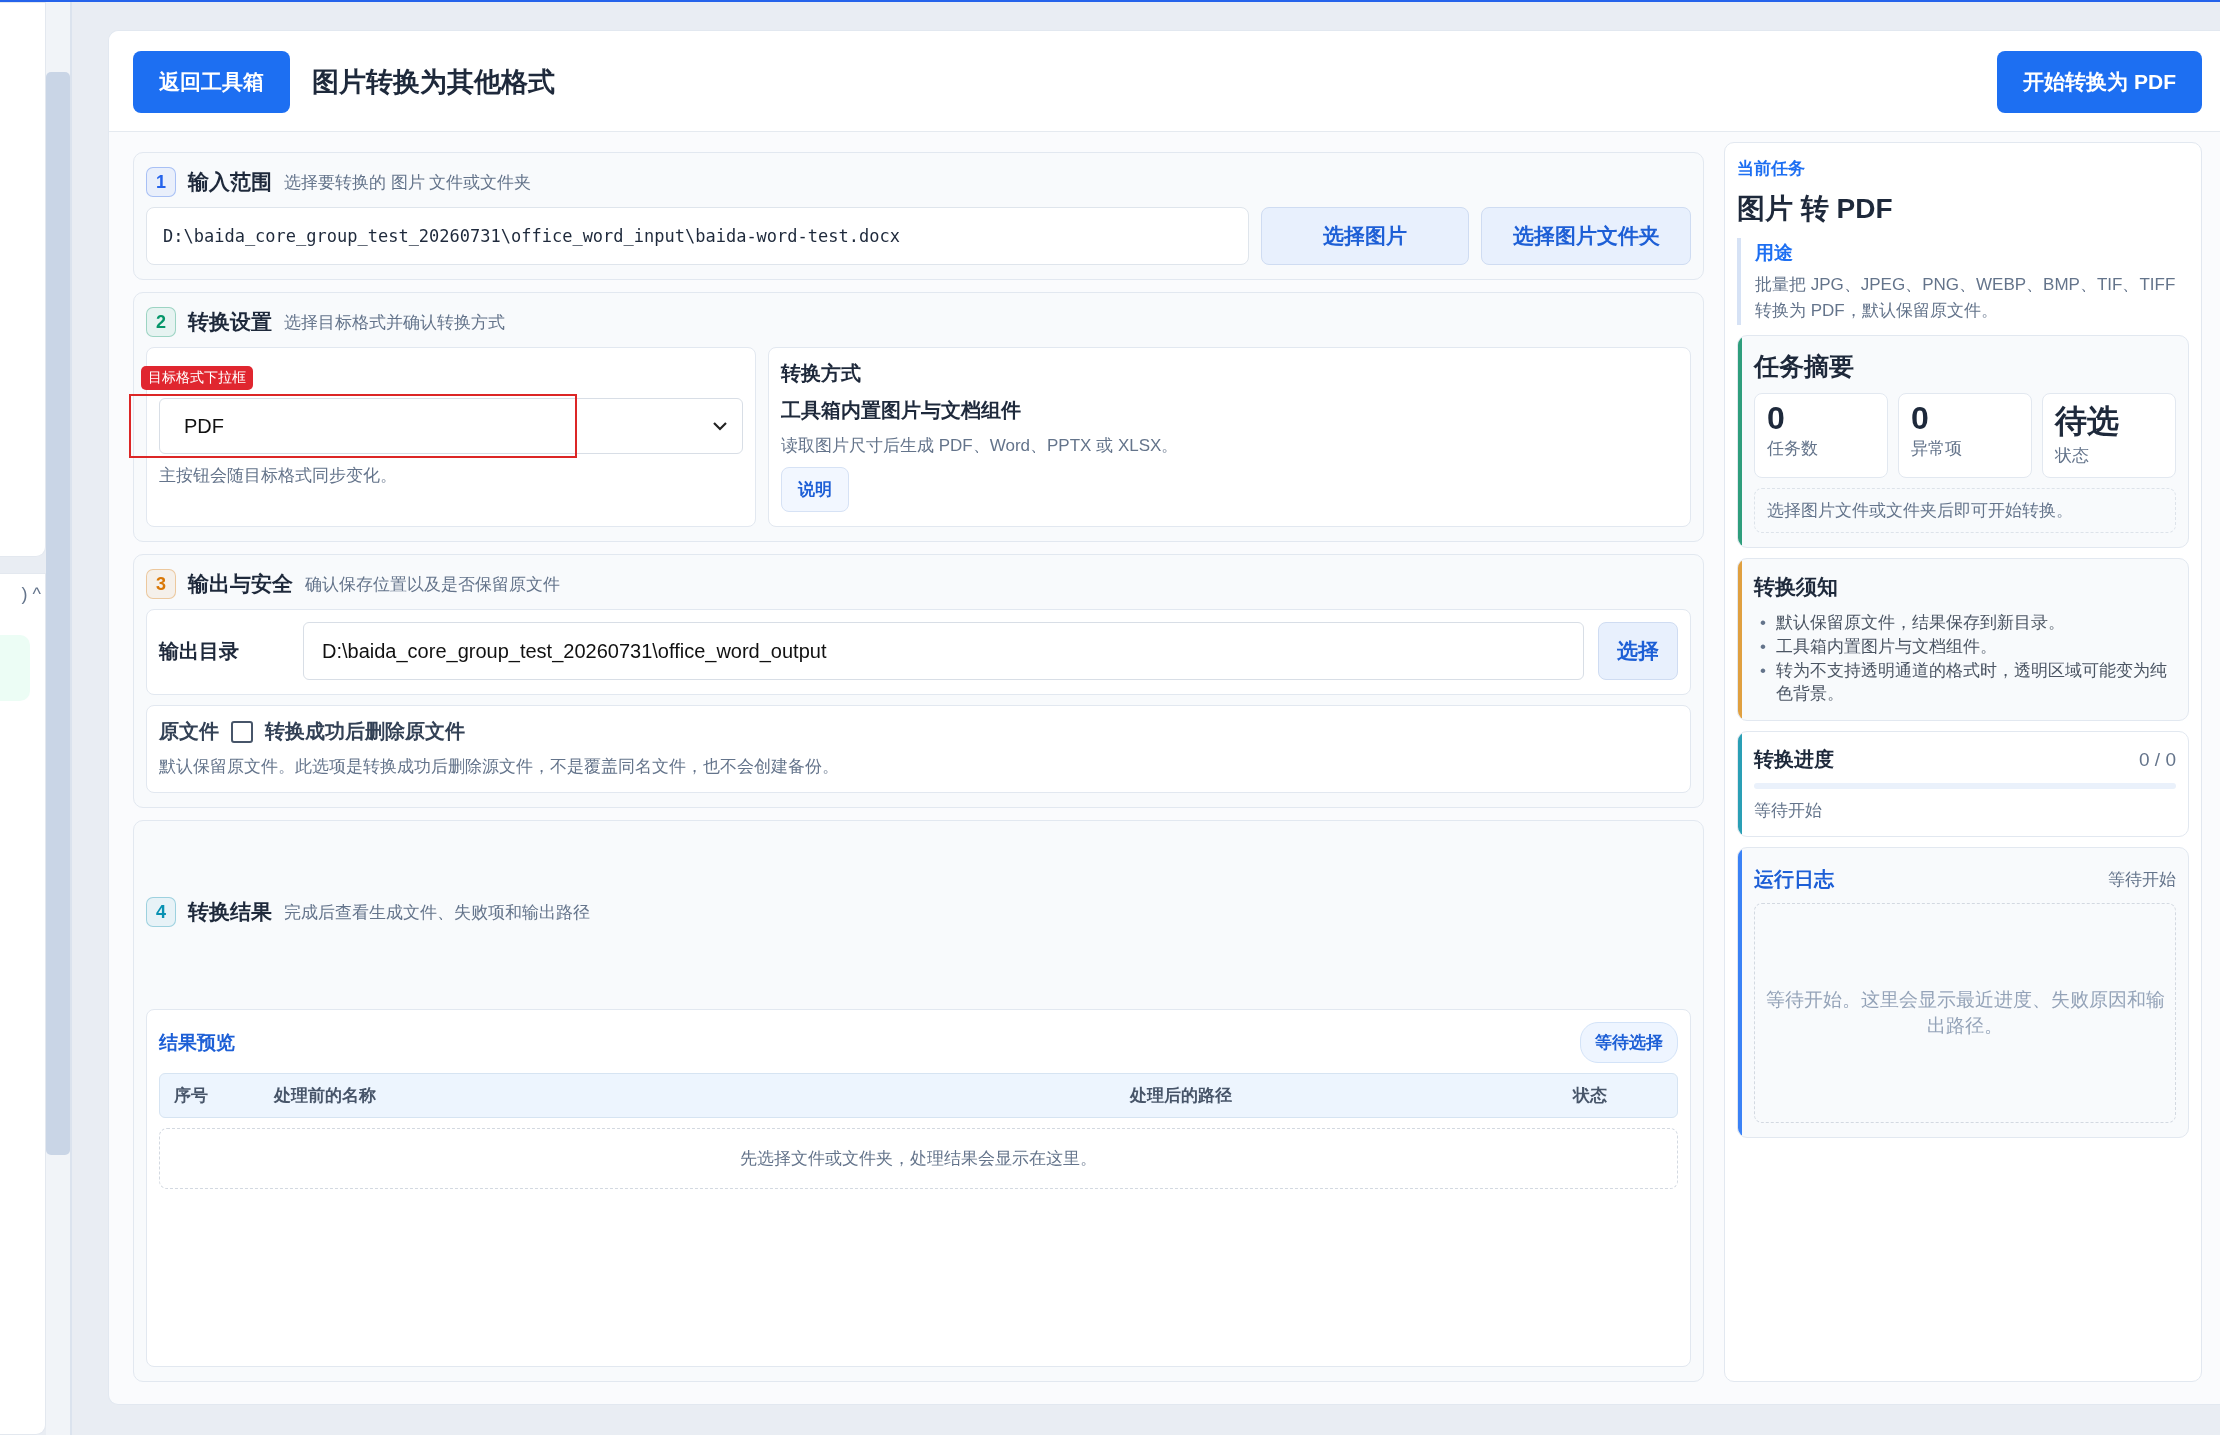 The image size is (2220, 1435). Describe the element at coordinates (1794, 880) in the screenshot. I see `card-title: 运行日志` at that location.